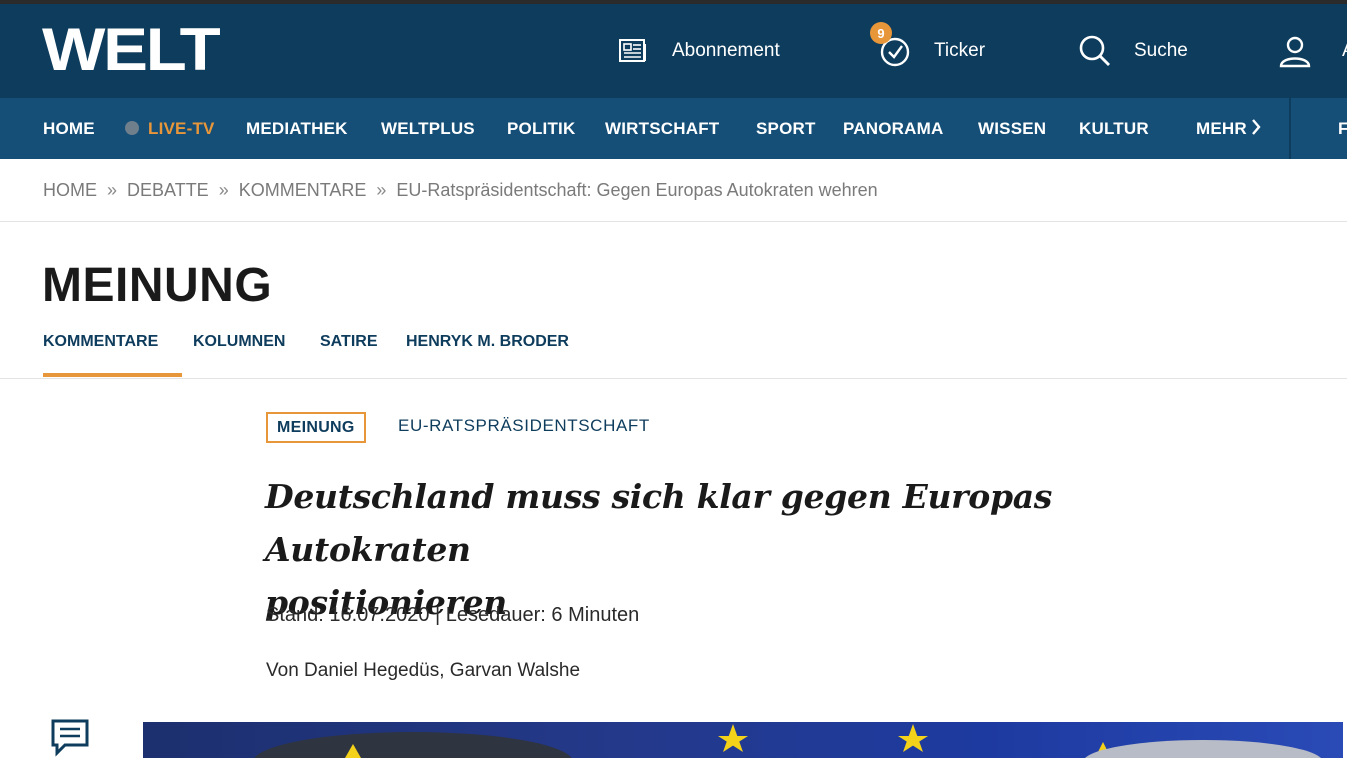  What do you see at coordinates (1344, 51) in the screenshot?
I see `user-label-partial: A` at bounding box center [1344, 51].